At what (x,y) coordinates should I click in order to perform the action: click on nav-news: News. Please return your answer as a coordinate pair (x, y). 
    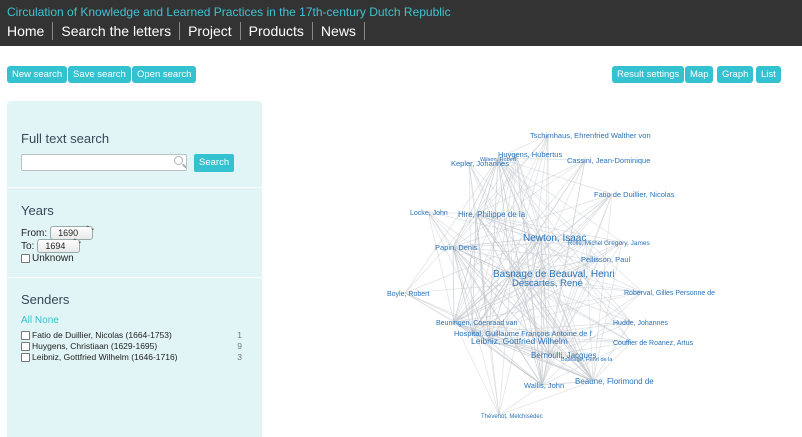
    Looking at the image, I should click on (339, 31).